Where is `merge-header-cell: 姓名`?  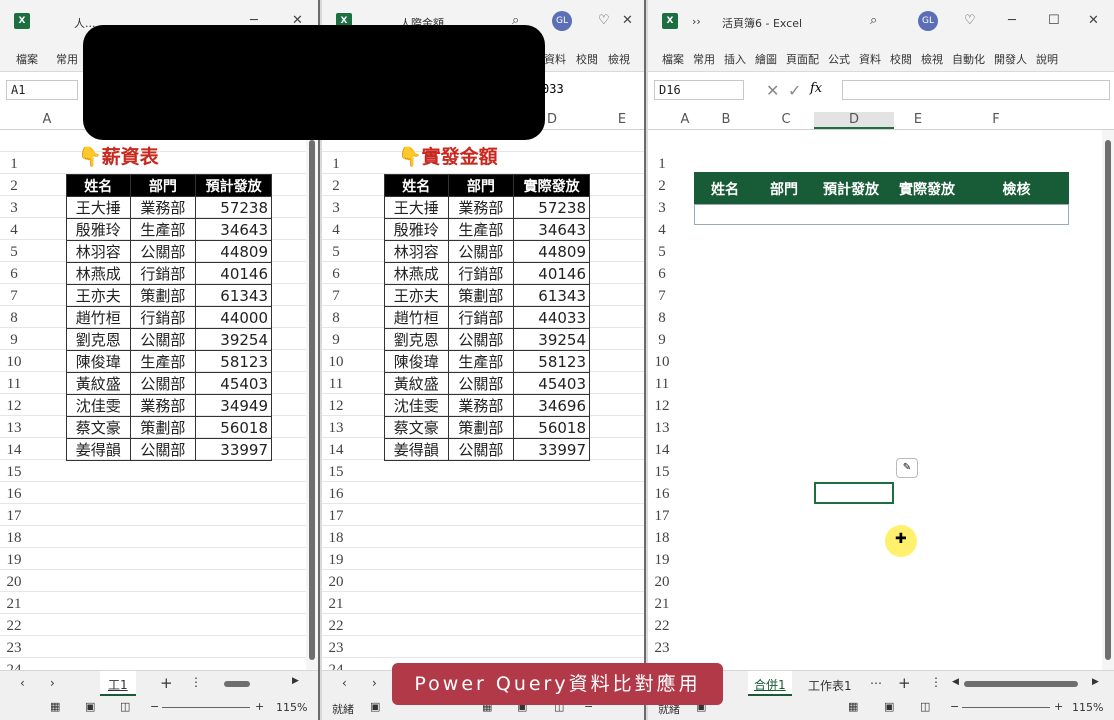
merge-header-cell: 姓名 is located at coordinates (725, 189).